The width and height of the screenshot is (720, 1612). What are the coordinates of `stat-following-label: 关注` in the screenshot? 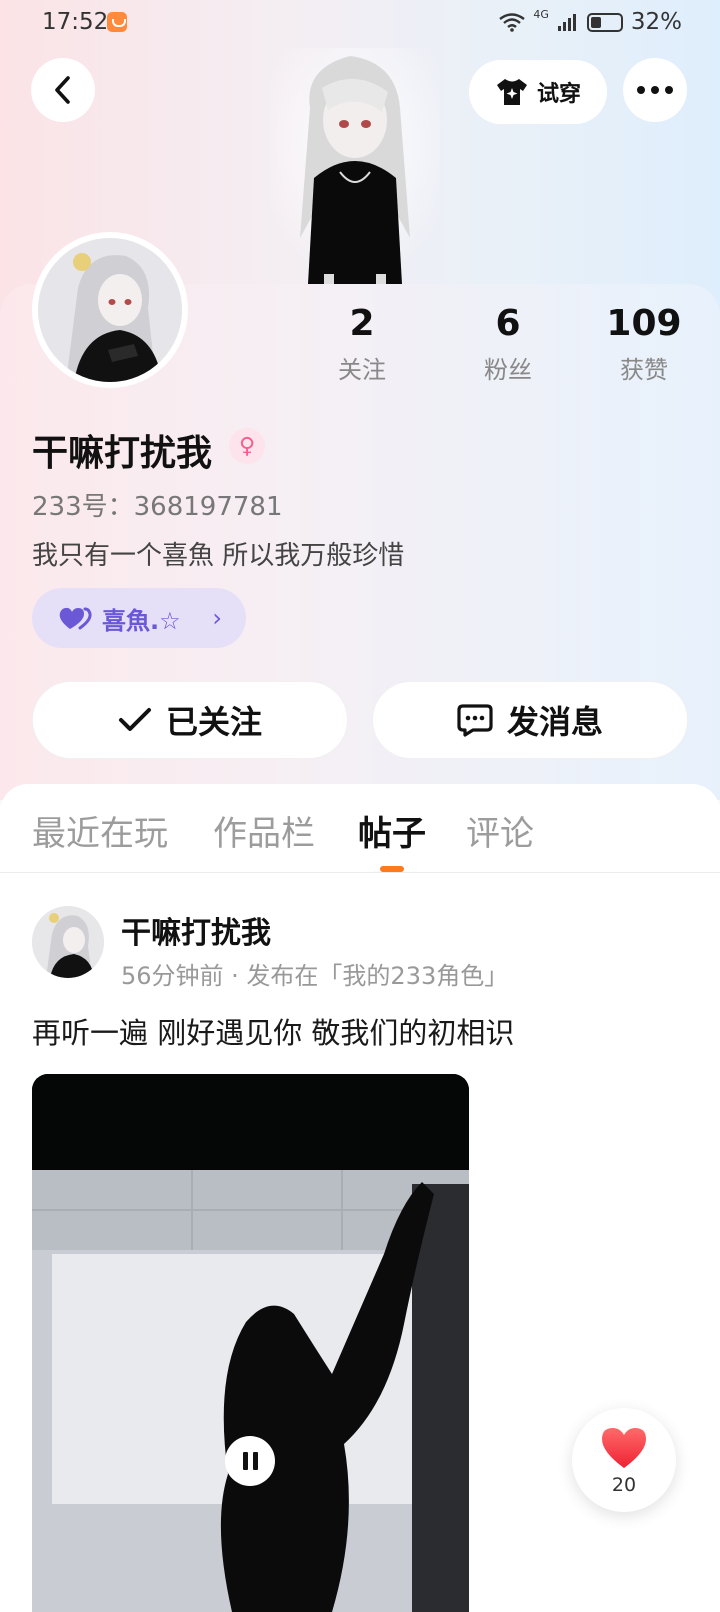 It's located at (362, 370).